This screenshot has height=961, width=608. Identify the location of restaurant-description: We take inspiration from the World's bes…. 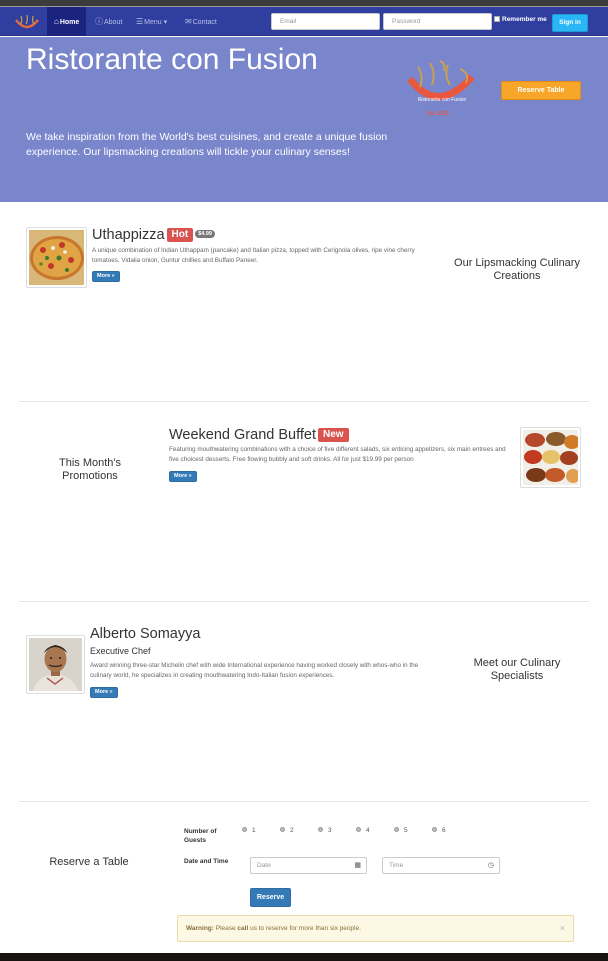
(207, 144).